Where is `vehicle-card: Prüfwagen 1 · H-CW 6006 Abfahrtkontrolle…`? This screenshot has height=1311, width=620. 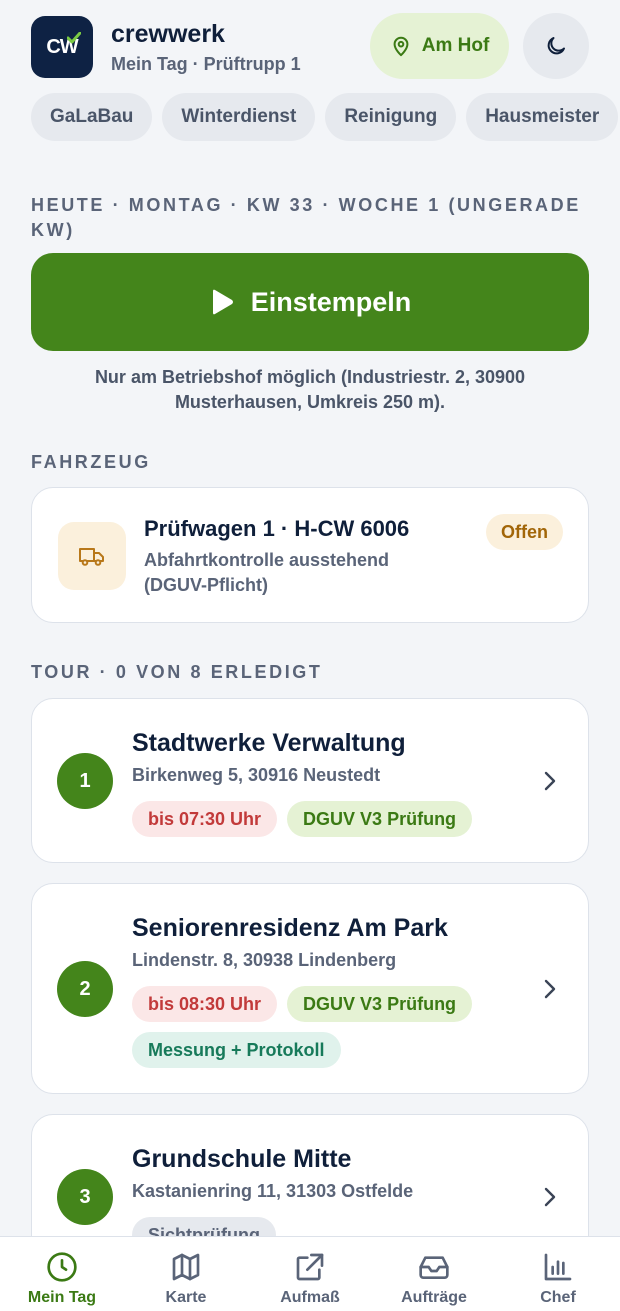 vehicle-card: Prüfwagen 1 · H-CW 6006 Abfahrtkontrolle… is located at coordinates (310, 555).